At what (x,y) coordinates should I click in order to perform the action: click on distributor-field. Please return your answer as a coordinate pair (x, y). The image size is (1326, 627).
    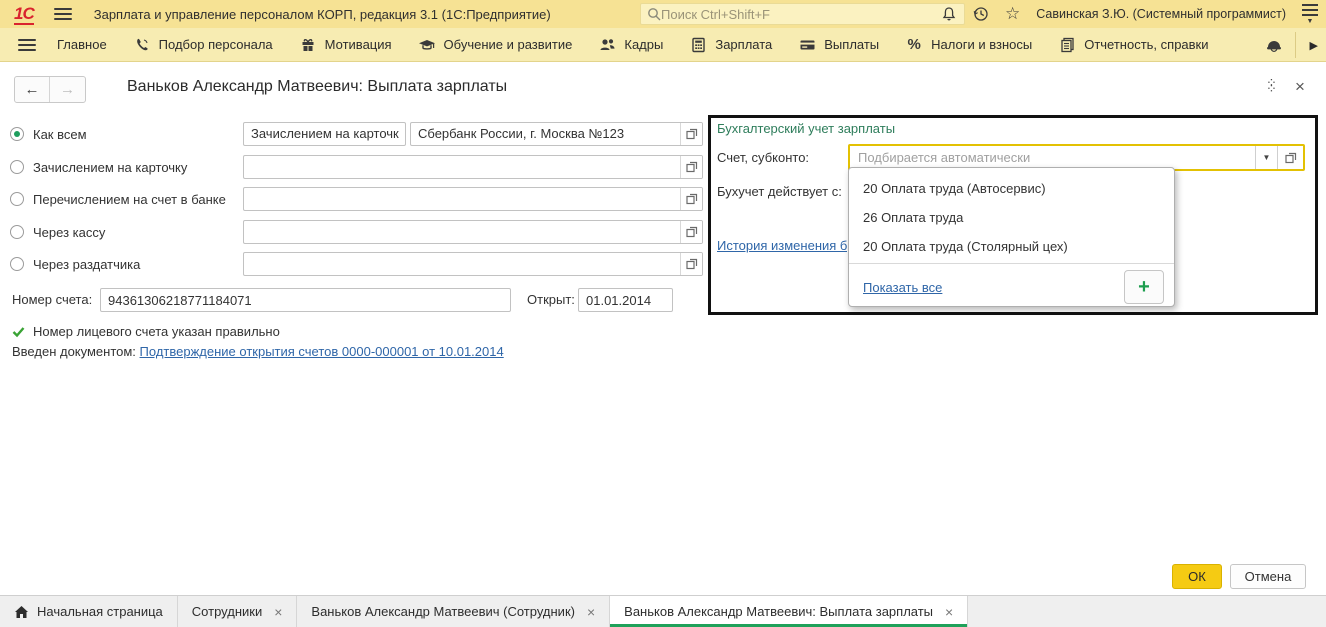
    Looking at the image, I should click on (473, 264).